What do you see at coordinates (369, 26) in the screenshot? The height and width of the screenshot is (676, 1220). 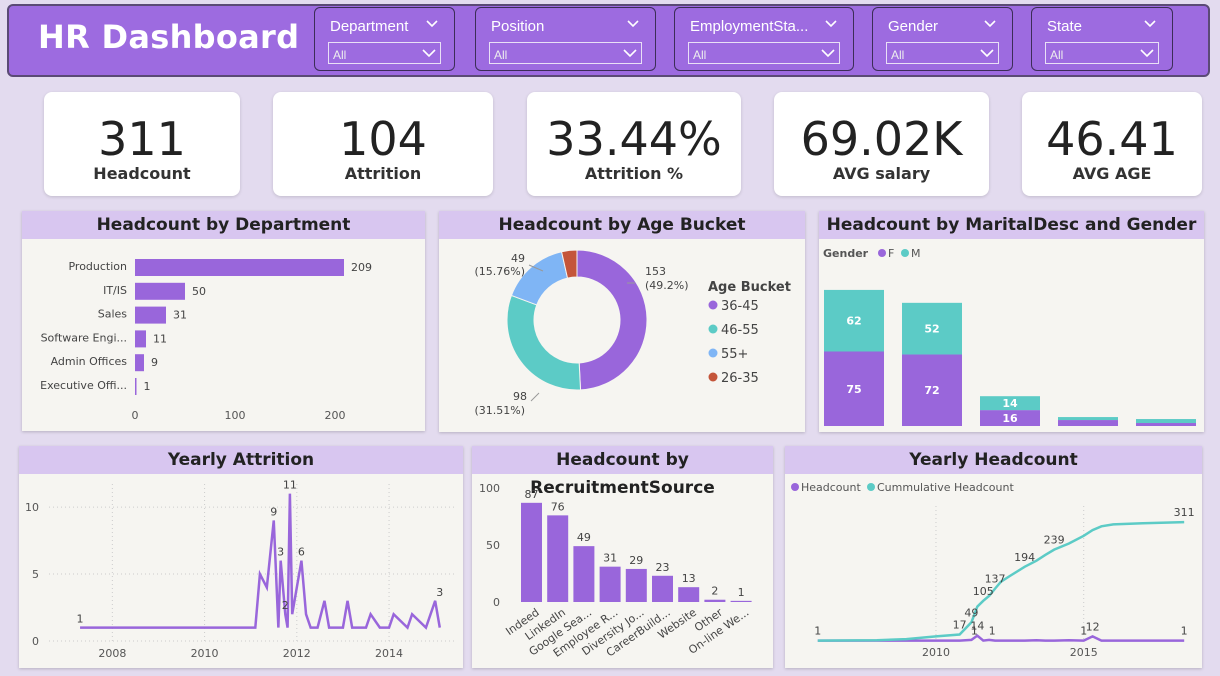 I see `slicer-label: Department` at bounding box center [369, 26].